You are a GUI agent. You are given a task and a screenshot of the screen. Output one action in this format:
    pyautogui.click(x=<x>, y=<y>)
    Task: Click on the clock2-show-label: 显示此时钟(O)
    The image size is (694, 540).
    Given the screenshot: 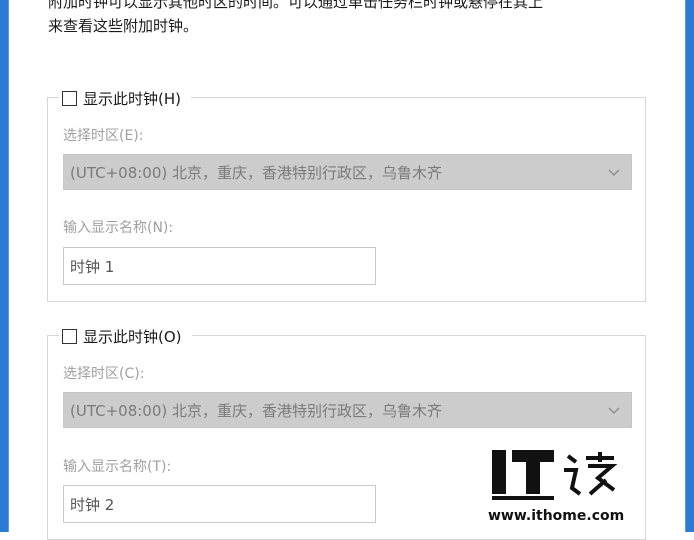 What is the action you would take?
    pyautogui.click(x=132, y=336)
    